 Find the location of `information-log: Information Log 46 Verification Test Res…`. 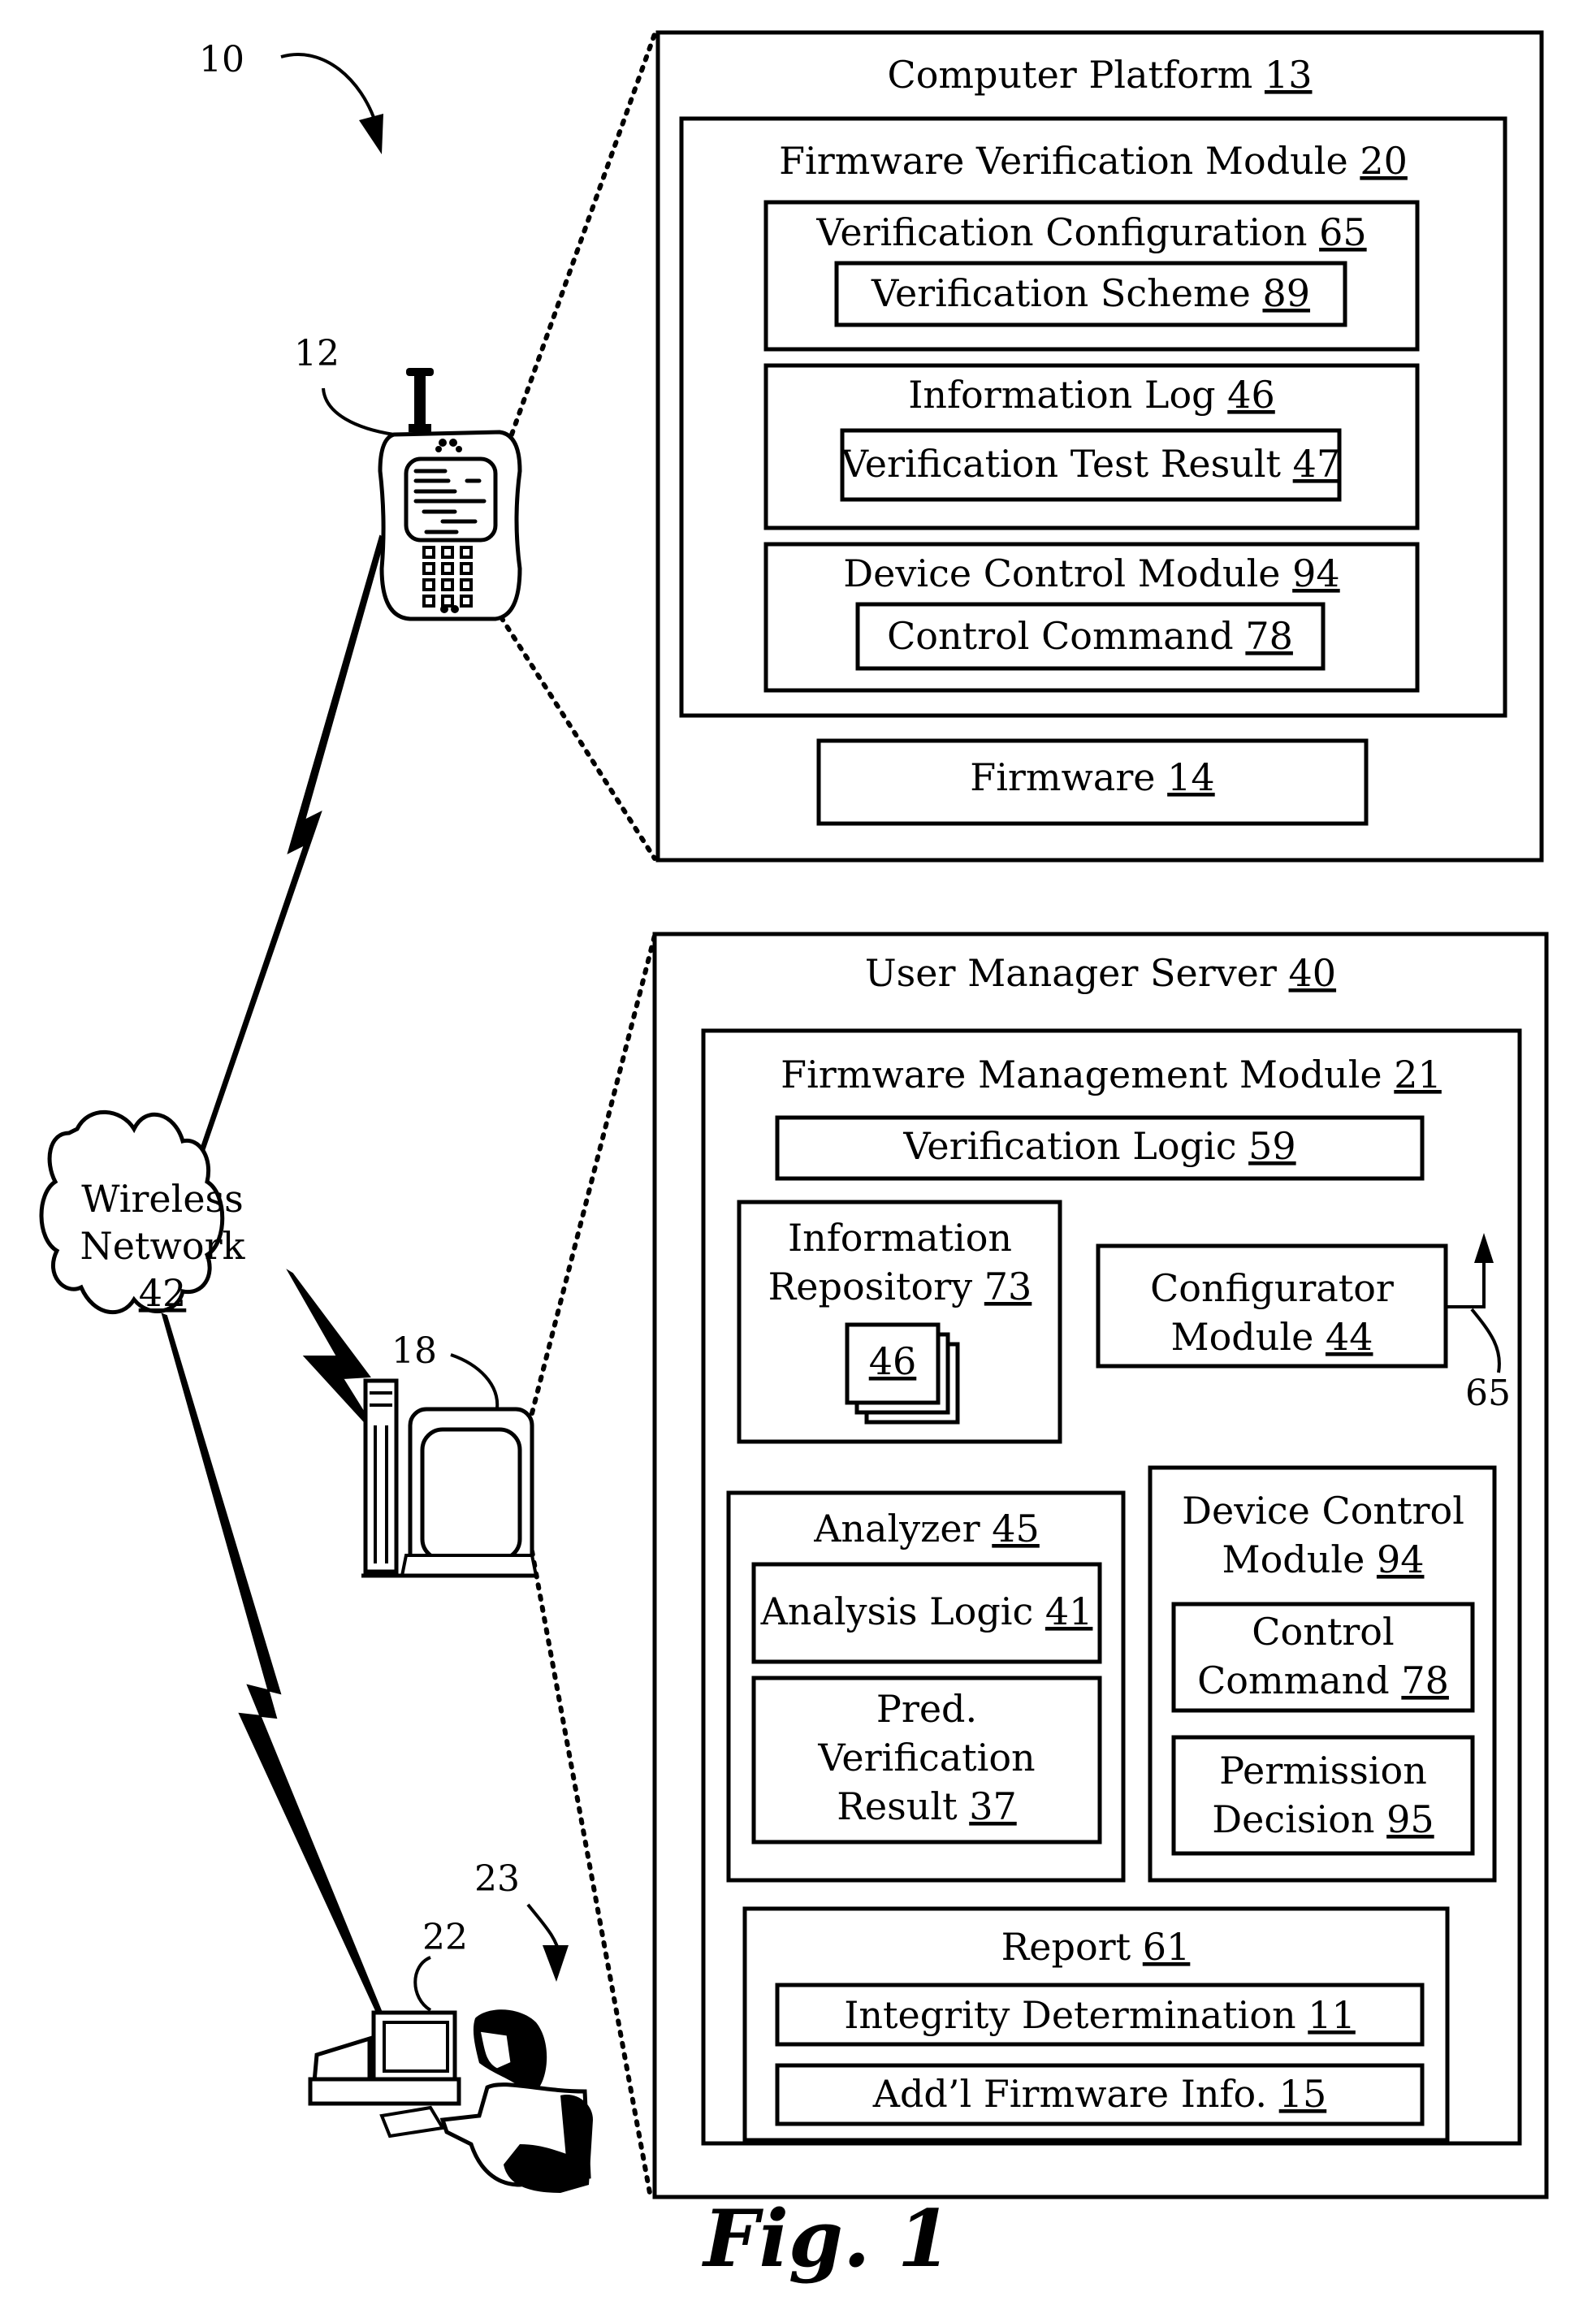

information-log: Information Log 46 Verification Test Res… is located at coordinates (1091, 446).